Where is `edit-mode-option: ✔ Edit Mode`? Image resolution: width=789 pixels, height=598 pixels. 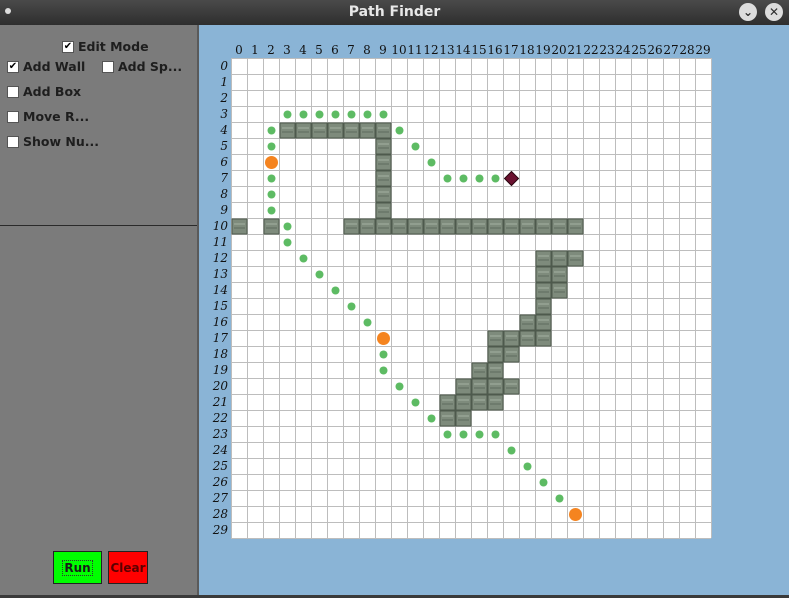
edit-mode-option: ✔ Edit Mode is located at coordinates (105, 46).